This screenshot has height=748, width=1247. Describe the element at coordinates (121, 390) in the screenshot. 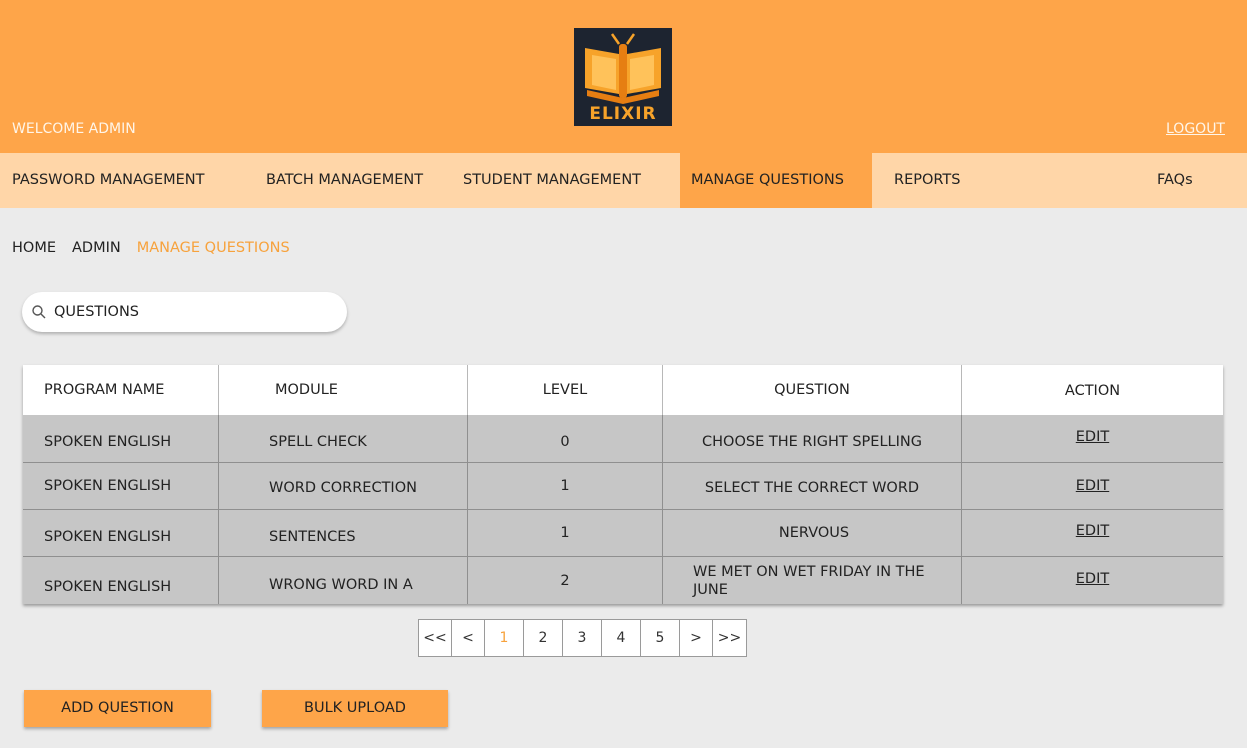

I see `header-program-name: PROGRAM NAME` at that location.